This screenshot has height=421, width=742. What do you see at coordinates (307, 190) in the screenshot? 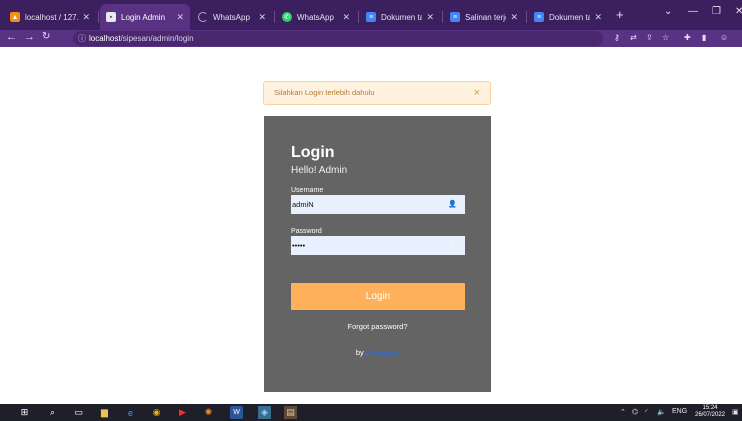
I see `username-label: Username` at bounding box center [307, 190].